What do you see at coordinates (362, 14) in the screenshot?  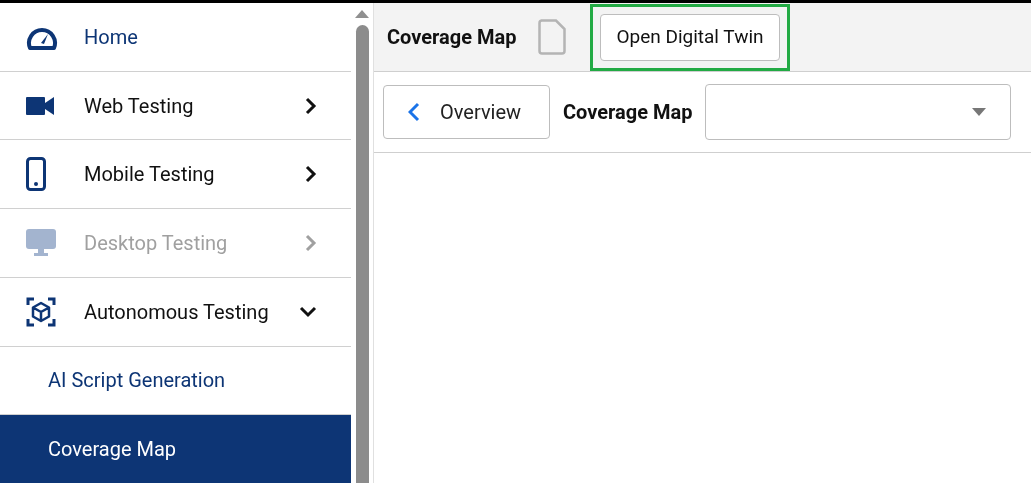 I see `scroll-up-icon` at bounding box center [362, 14].